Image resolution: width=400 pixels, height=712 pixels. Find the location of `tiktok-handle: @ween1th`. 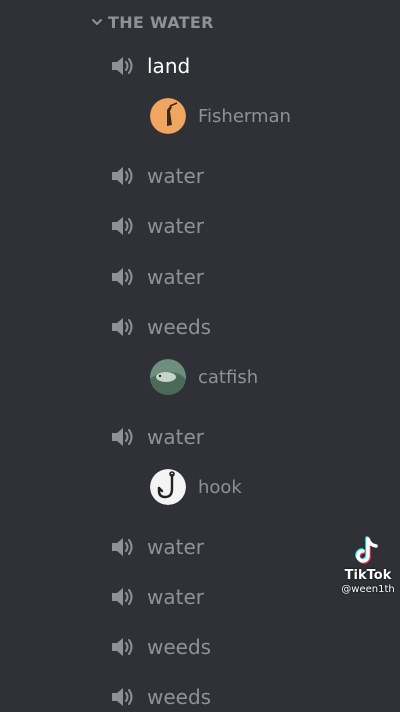

tiktok-handle: @ween1th is located at coordinates (368, 589).